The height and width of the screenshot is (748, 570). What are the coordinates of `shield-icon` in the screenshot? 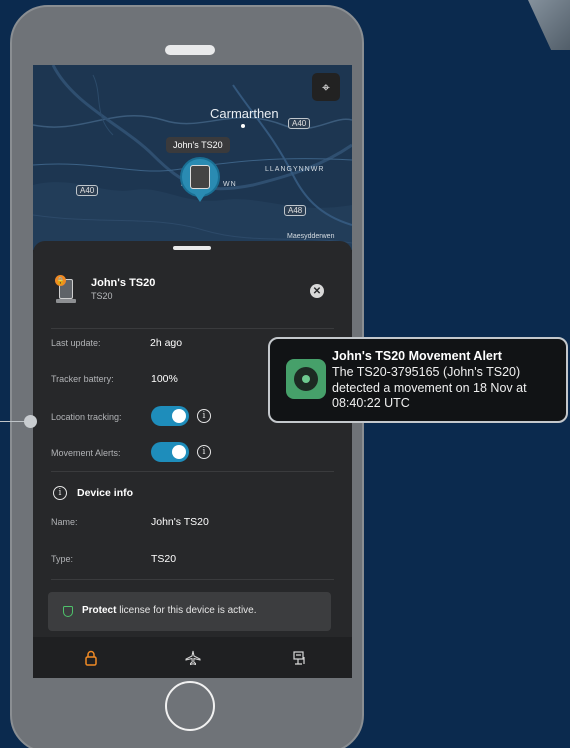 It's located at (68, 611).